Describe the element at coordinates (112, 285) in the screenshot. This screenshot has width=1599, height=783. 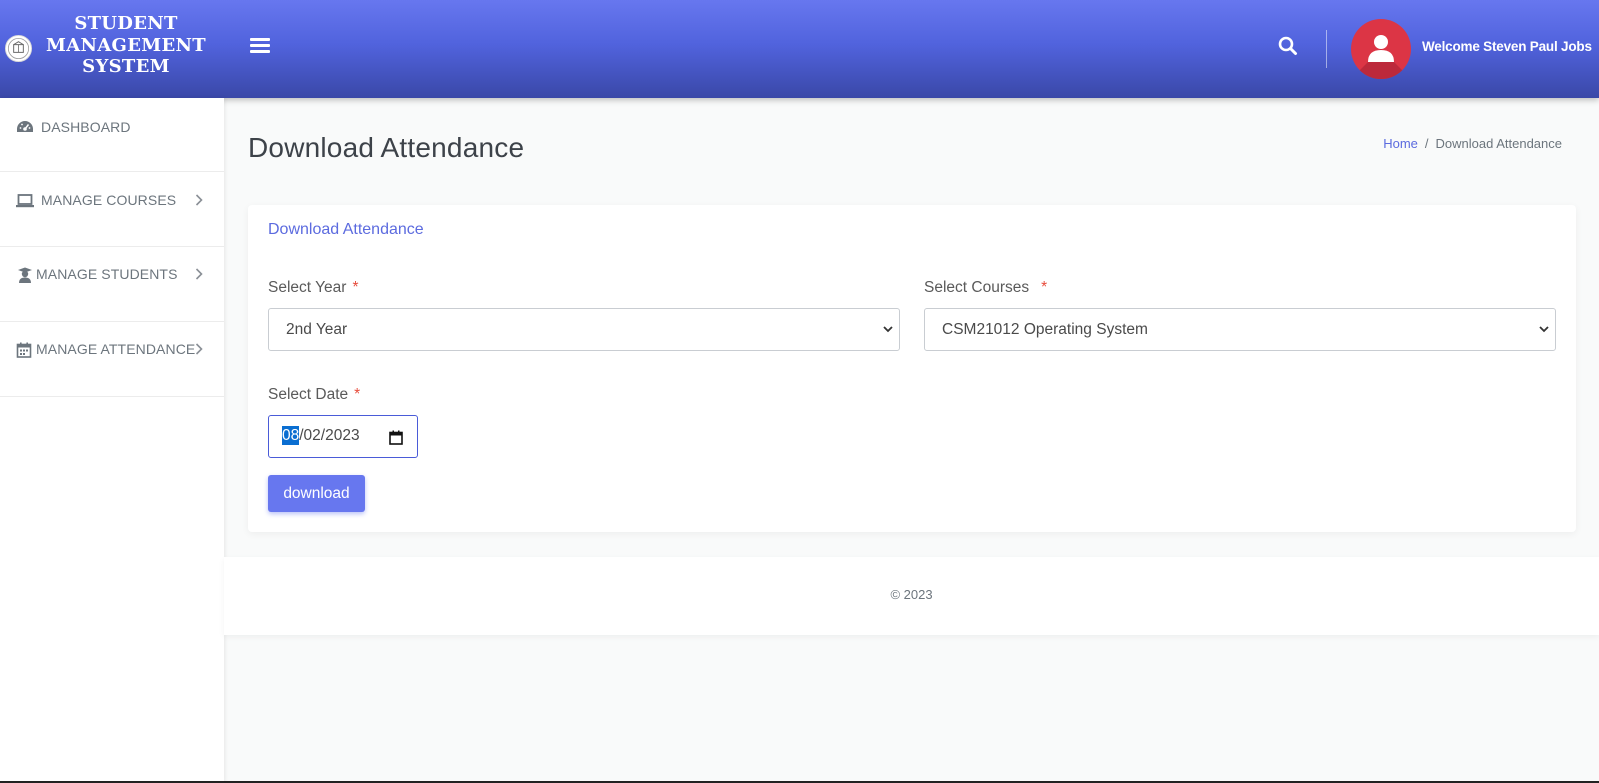
I see `sidebar-item-manage-students: MANAGE STUDENTS` at that location.